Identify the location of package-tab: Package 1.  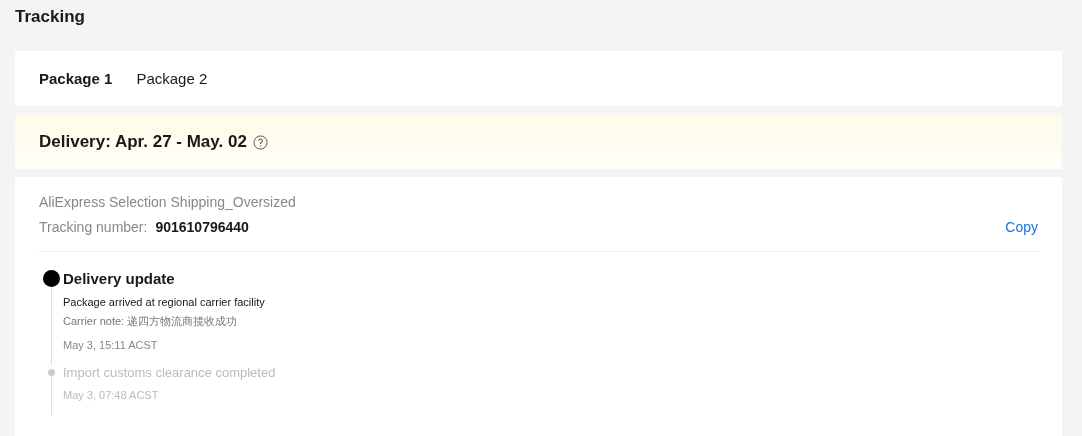
(76, 78).